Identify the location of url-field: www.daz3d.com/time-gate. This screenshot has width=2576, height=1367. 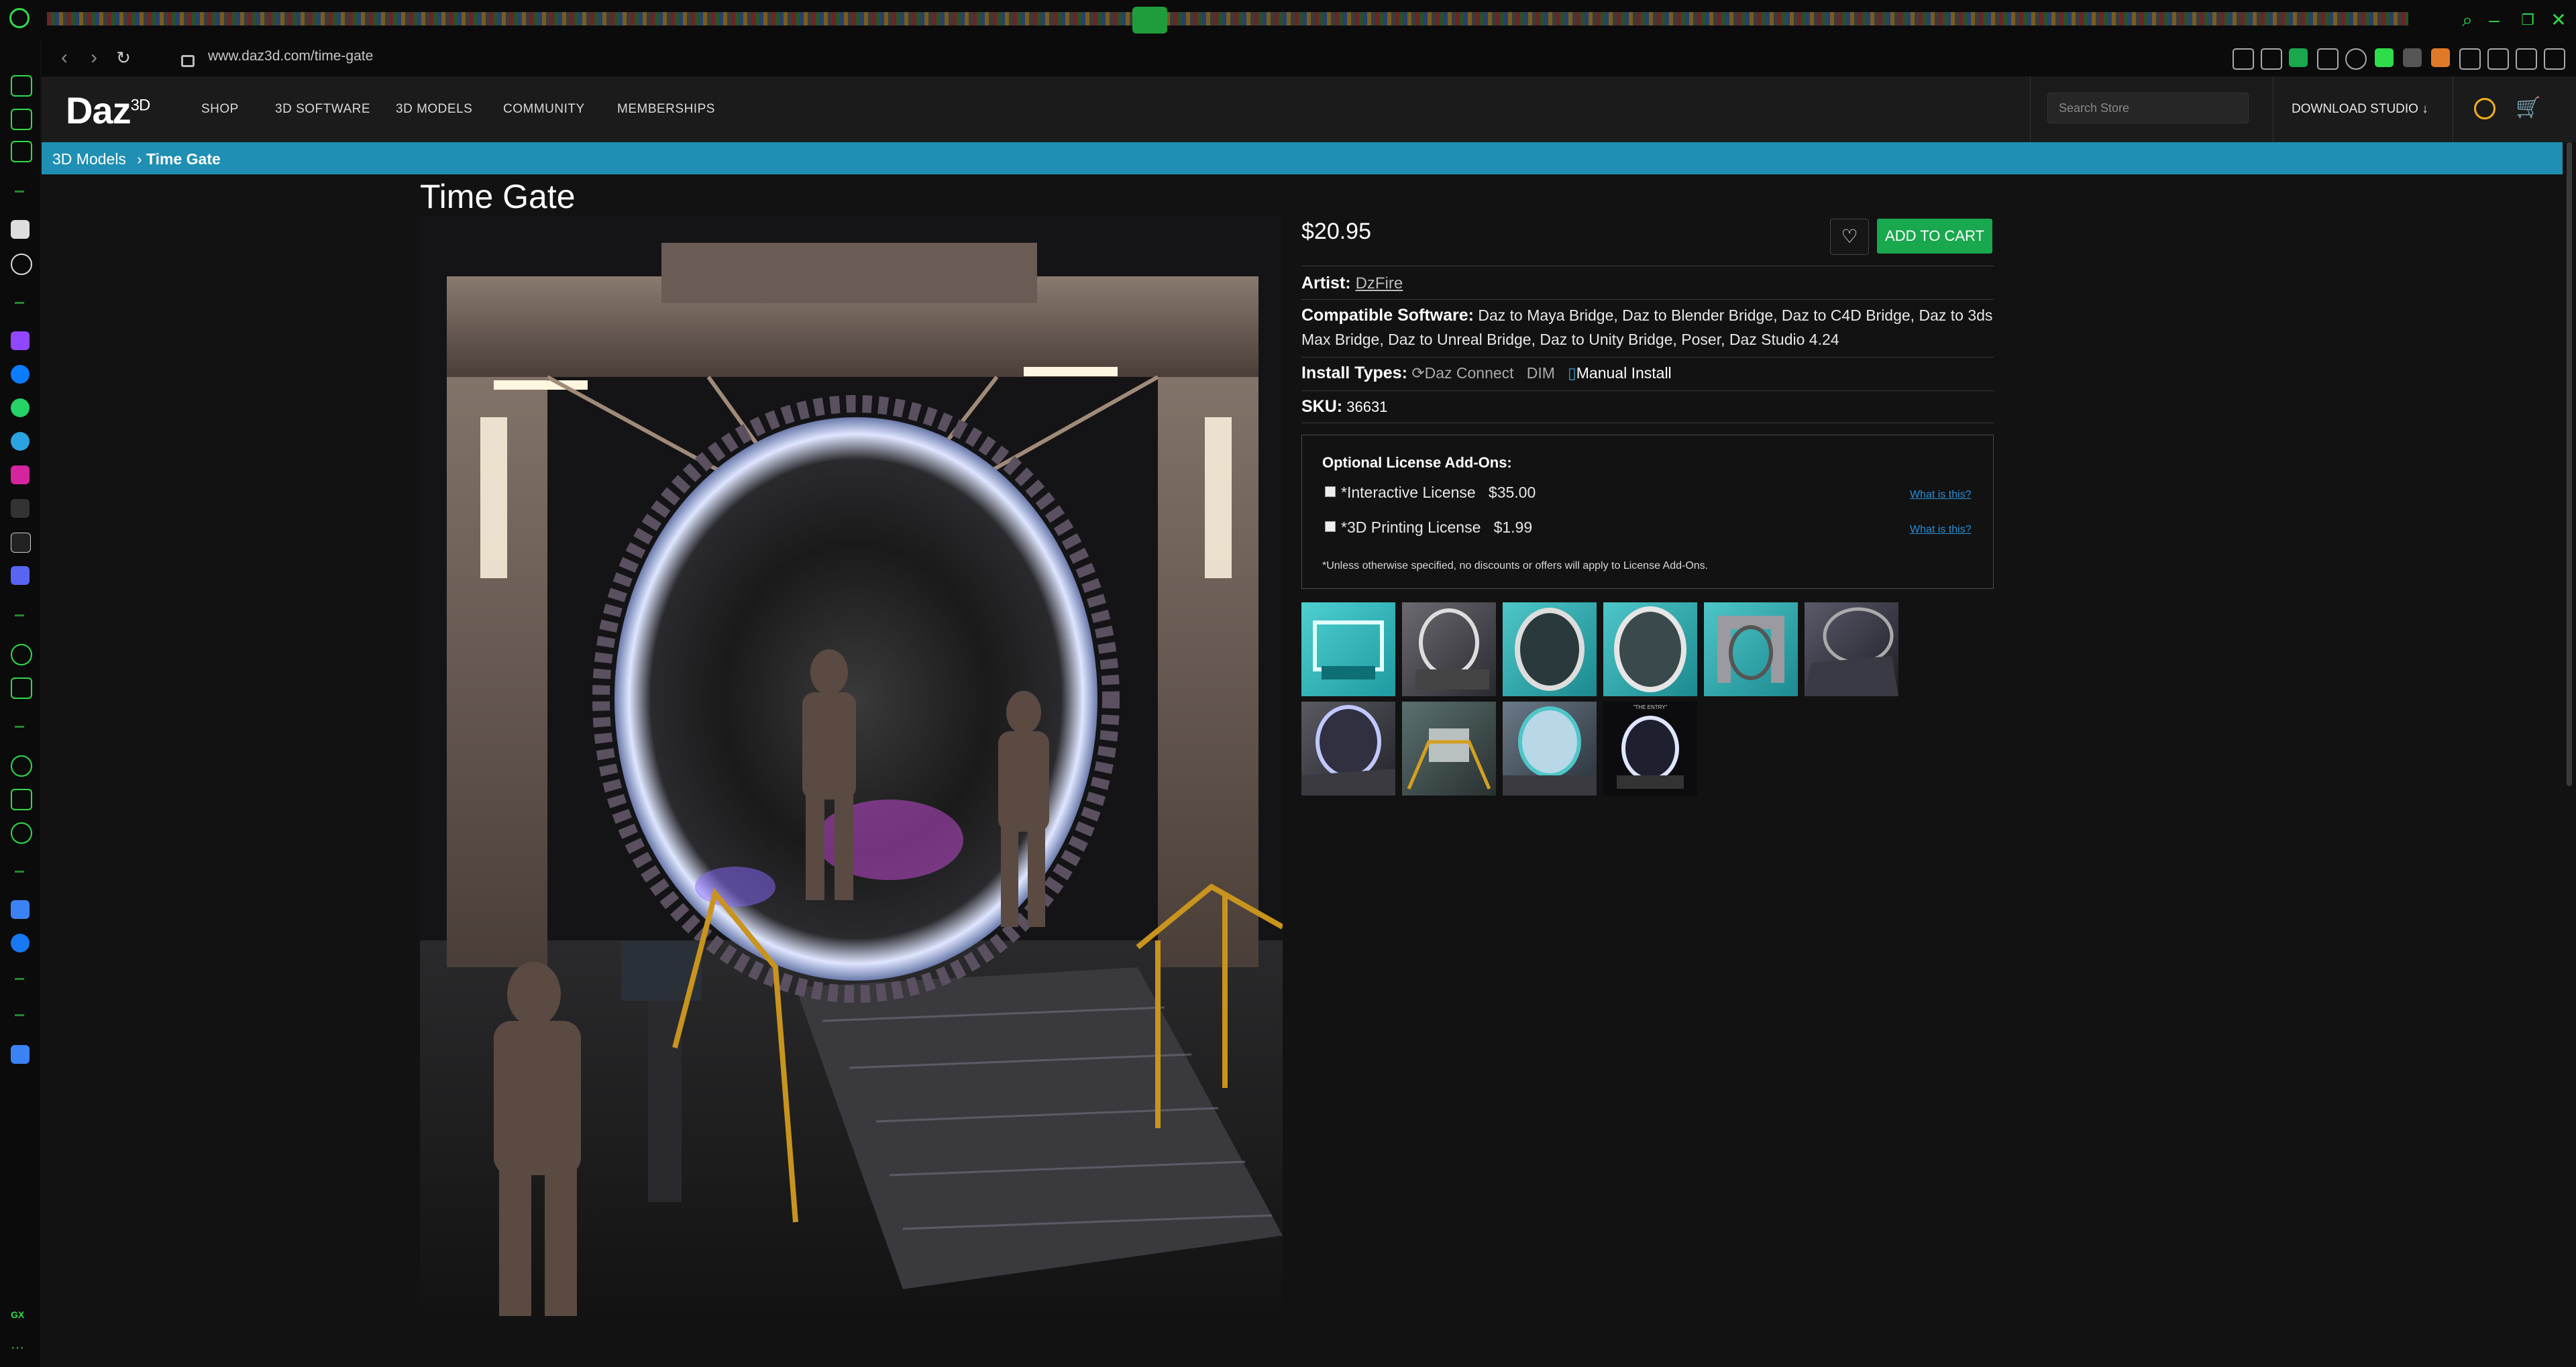
(290, 56).